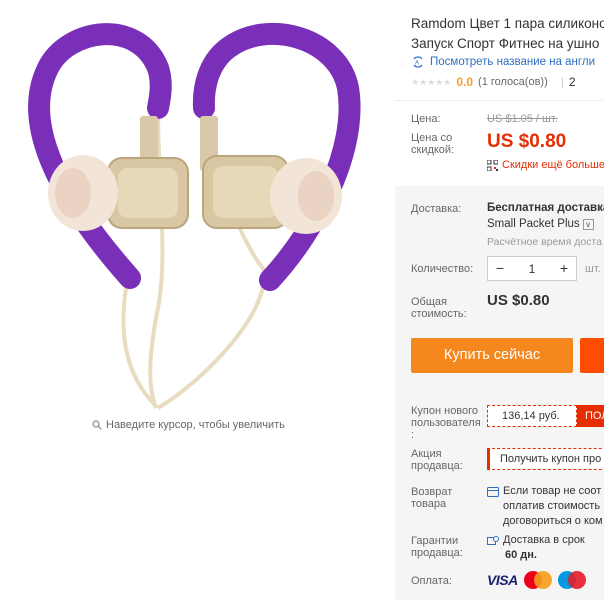  I want to click on returns-label-line-1: Возврат, so click(432, 492).